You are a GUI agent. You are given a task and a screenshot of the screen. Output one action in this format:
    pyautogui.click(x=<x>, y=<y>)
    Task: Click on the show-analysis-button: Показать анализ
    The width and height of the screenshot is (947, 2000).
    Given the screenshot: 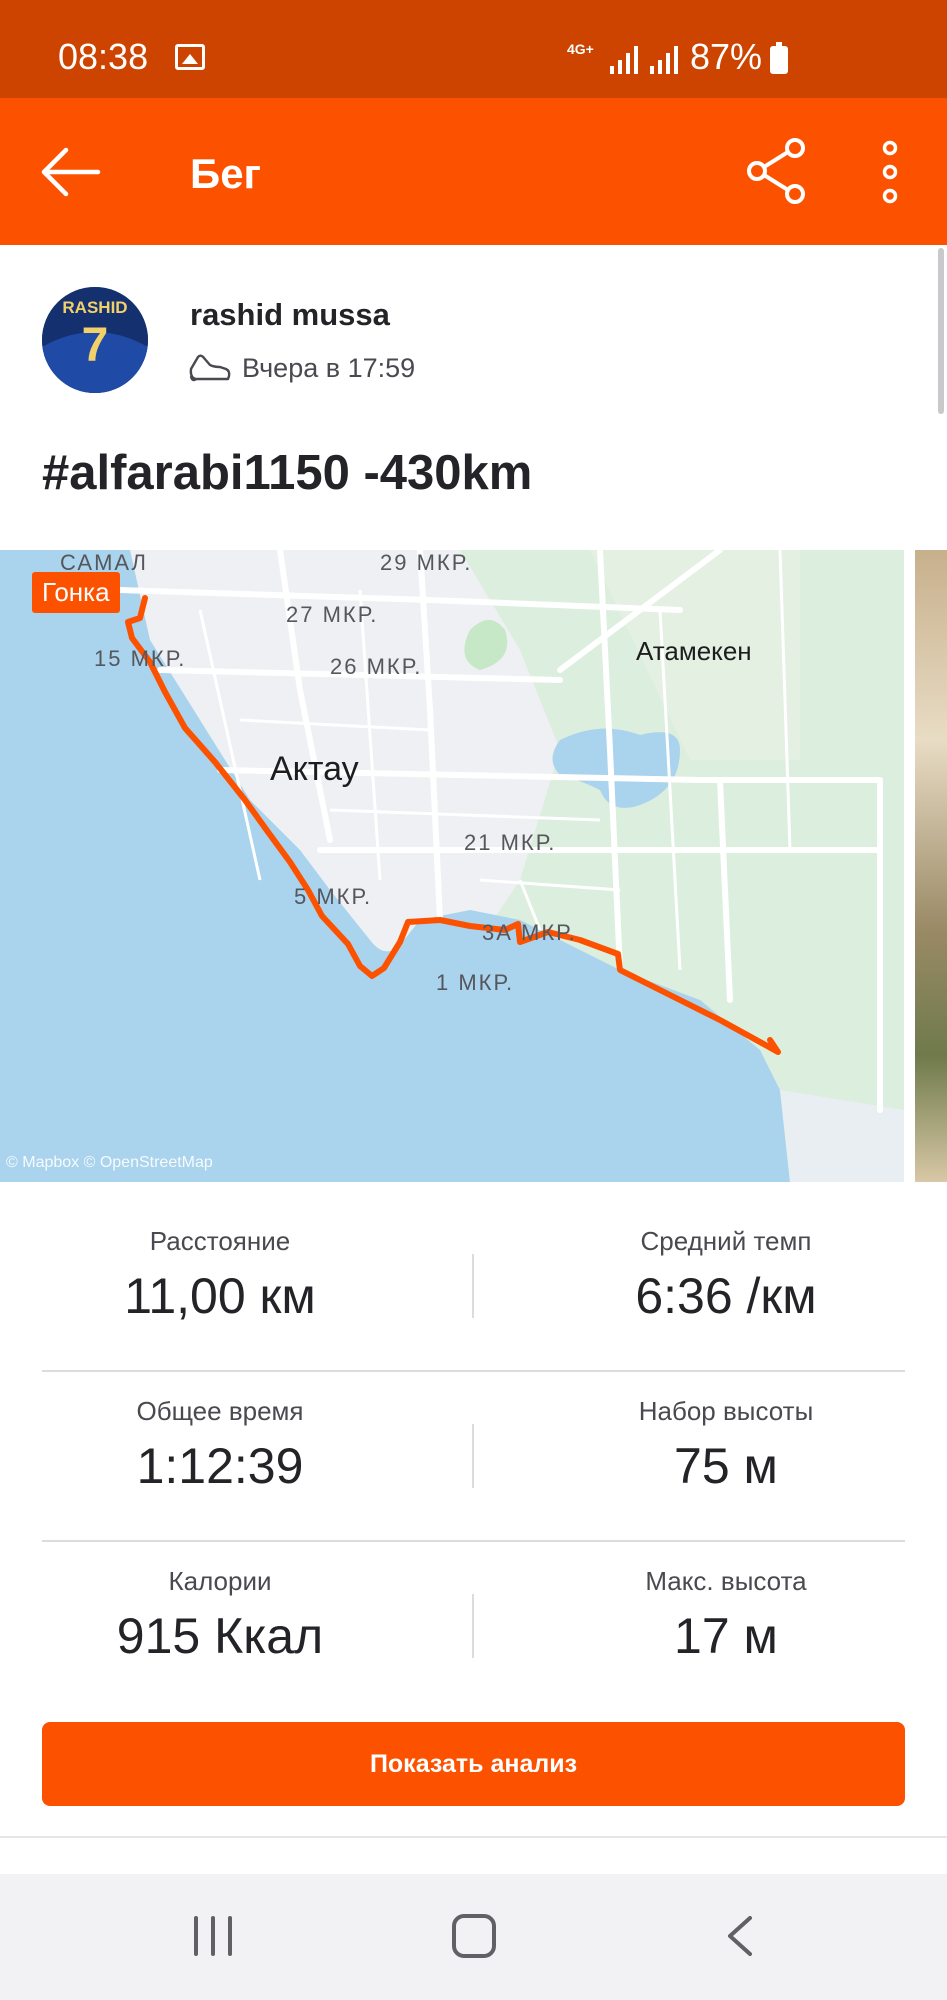 What is the action you would take?
    pyautogui.click(x=473, y=1764)
    